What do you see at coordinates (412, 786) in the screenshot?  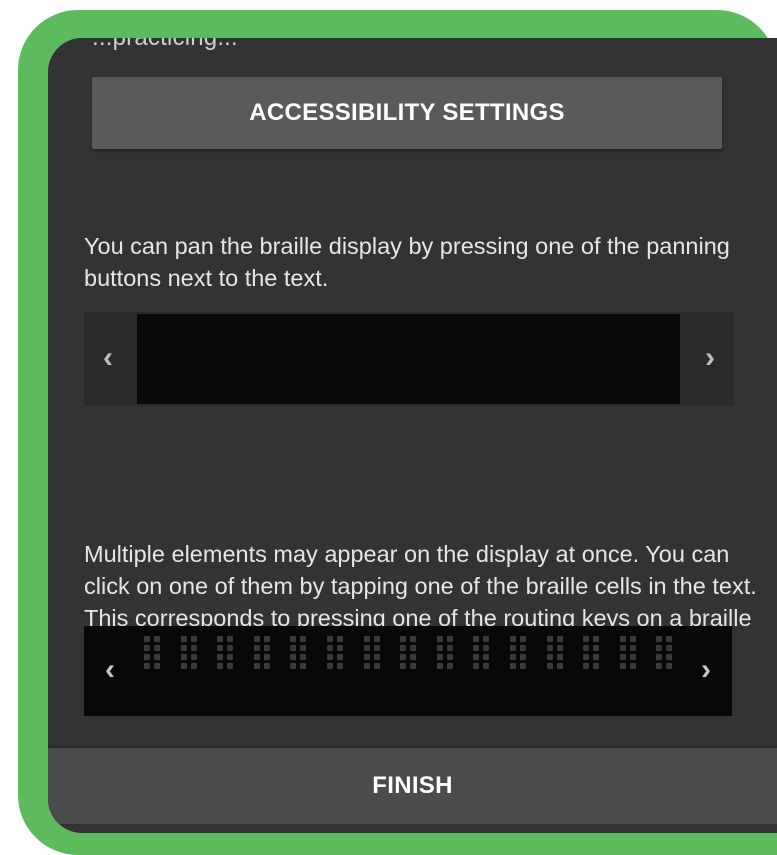 I see `finish-button: FINISH` at bounding box center [412, 786].